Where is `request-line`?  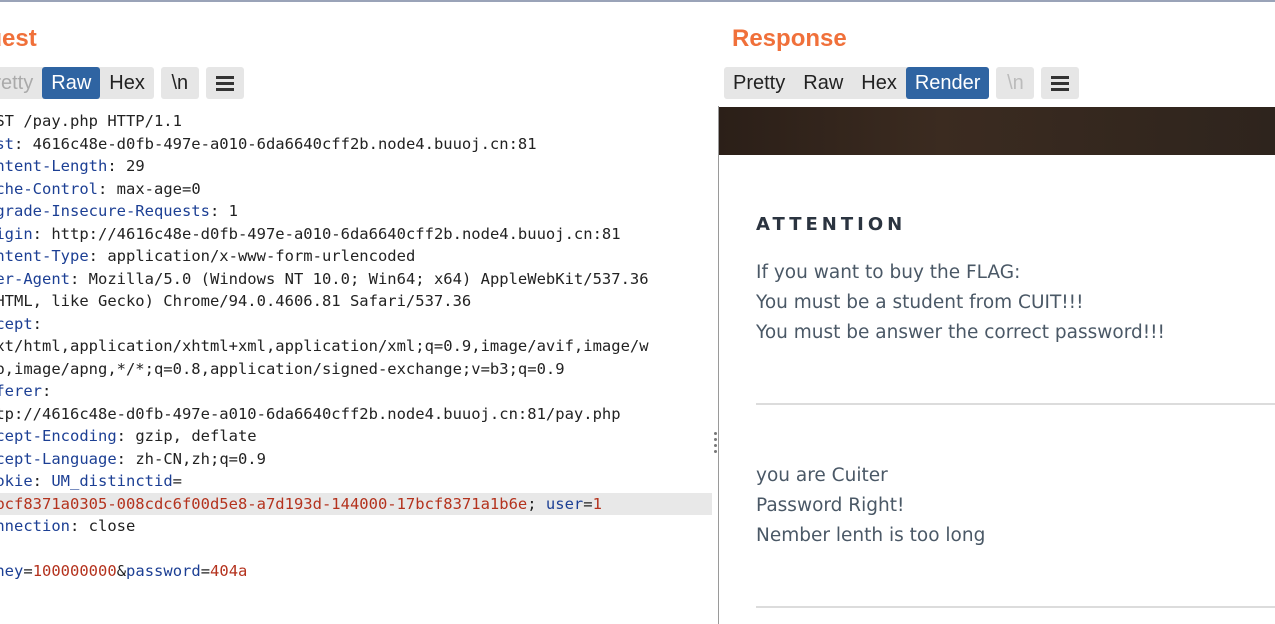 request-line is located at coordinates (356, 549).